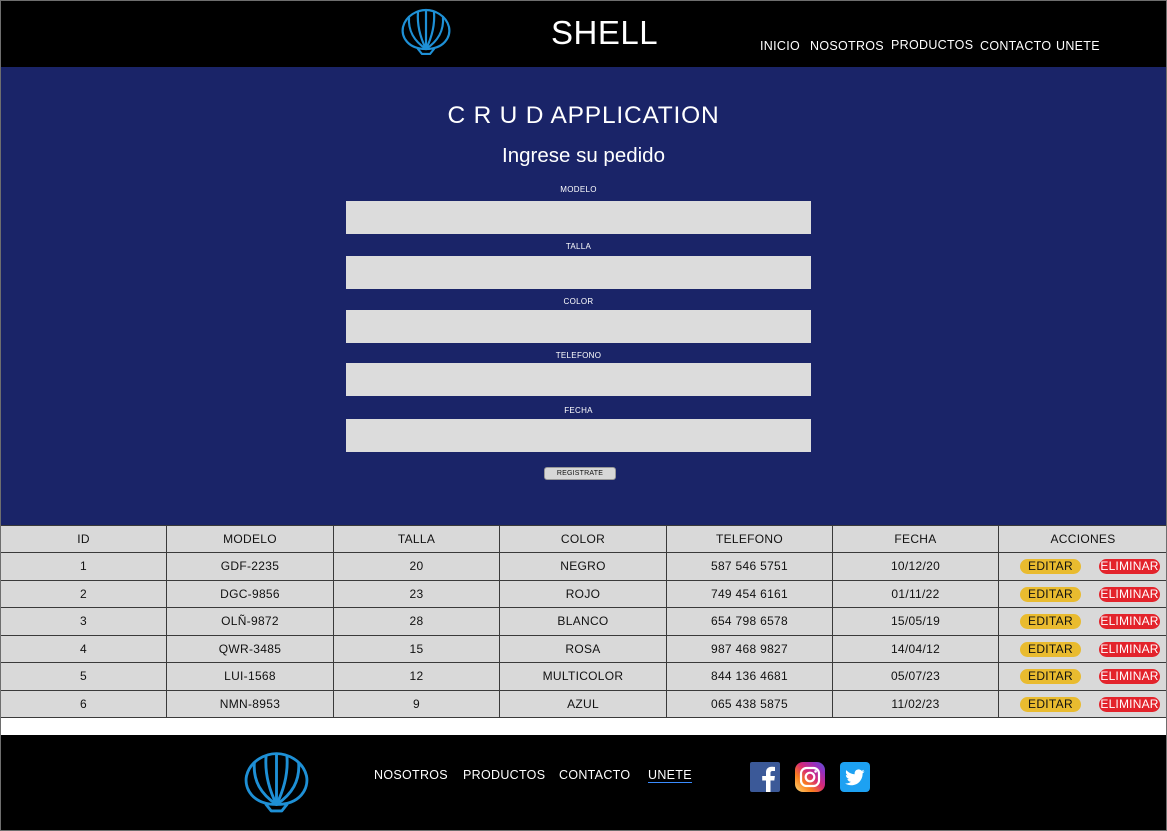 The height and width of the screenshot is (831, 1167). What do you see at coordinates (578, 272) in the screenshot?
I see `talla-input` at bounding box center [578, 272].